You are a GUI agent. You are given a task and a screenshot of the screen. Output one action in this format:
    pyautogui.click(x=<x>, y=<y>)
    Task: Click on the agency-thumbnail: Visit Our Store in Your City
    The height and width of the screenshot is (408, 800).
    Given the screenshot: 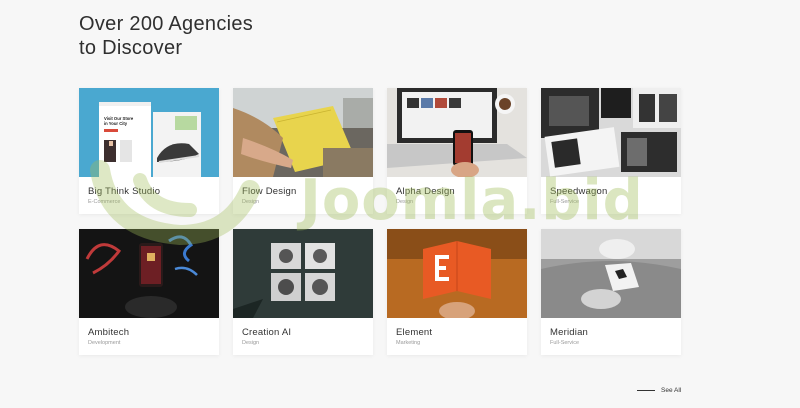 What is the action you would take?
    pyautogui.click(x=149, y=132)
    